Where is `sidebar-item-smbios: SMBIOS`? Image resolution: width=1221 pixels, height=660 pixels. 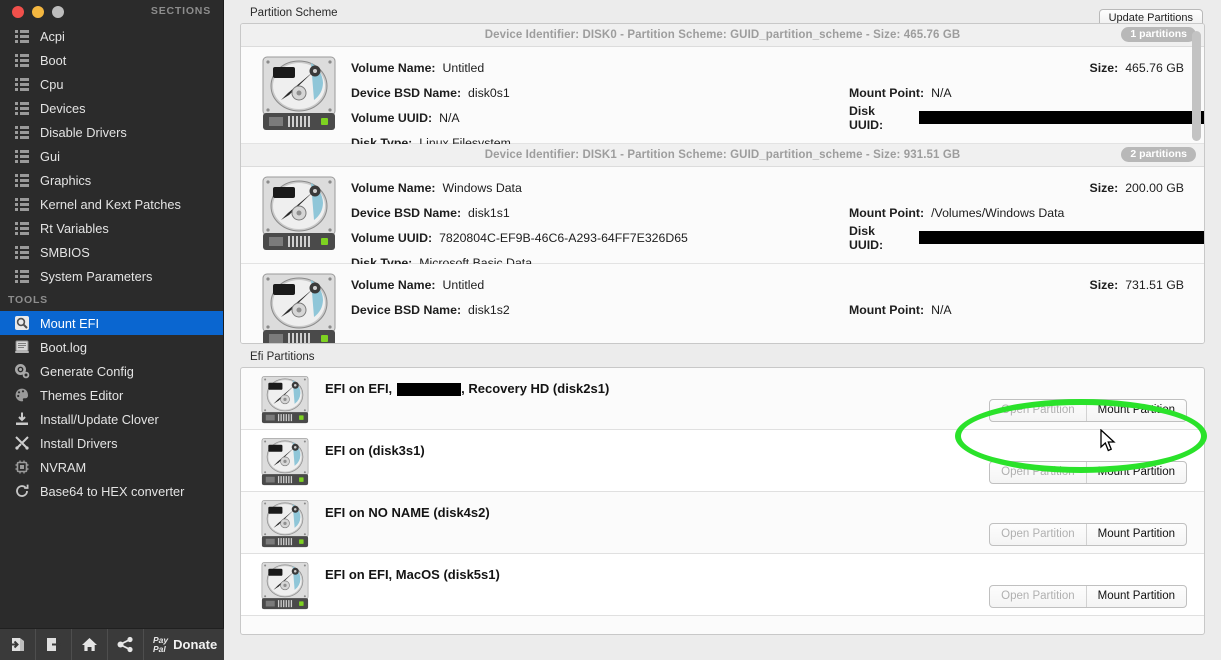 sidebar-item-smbios: SMBIOS is located at coordinates (111, 252).